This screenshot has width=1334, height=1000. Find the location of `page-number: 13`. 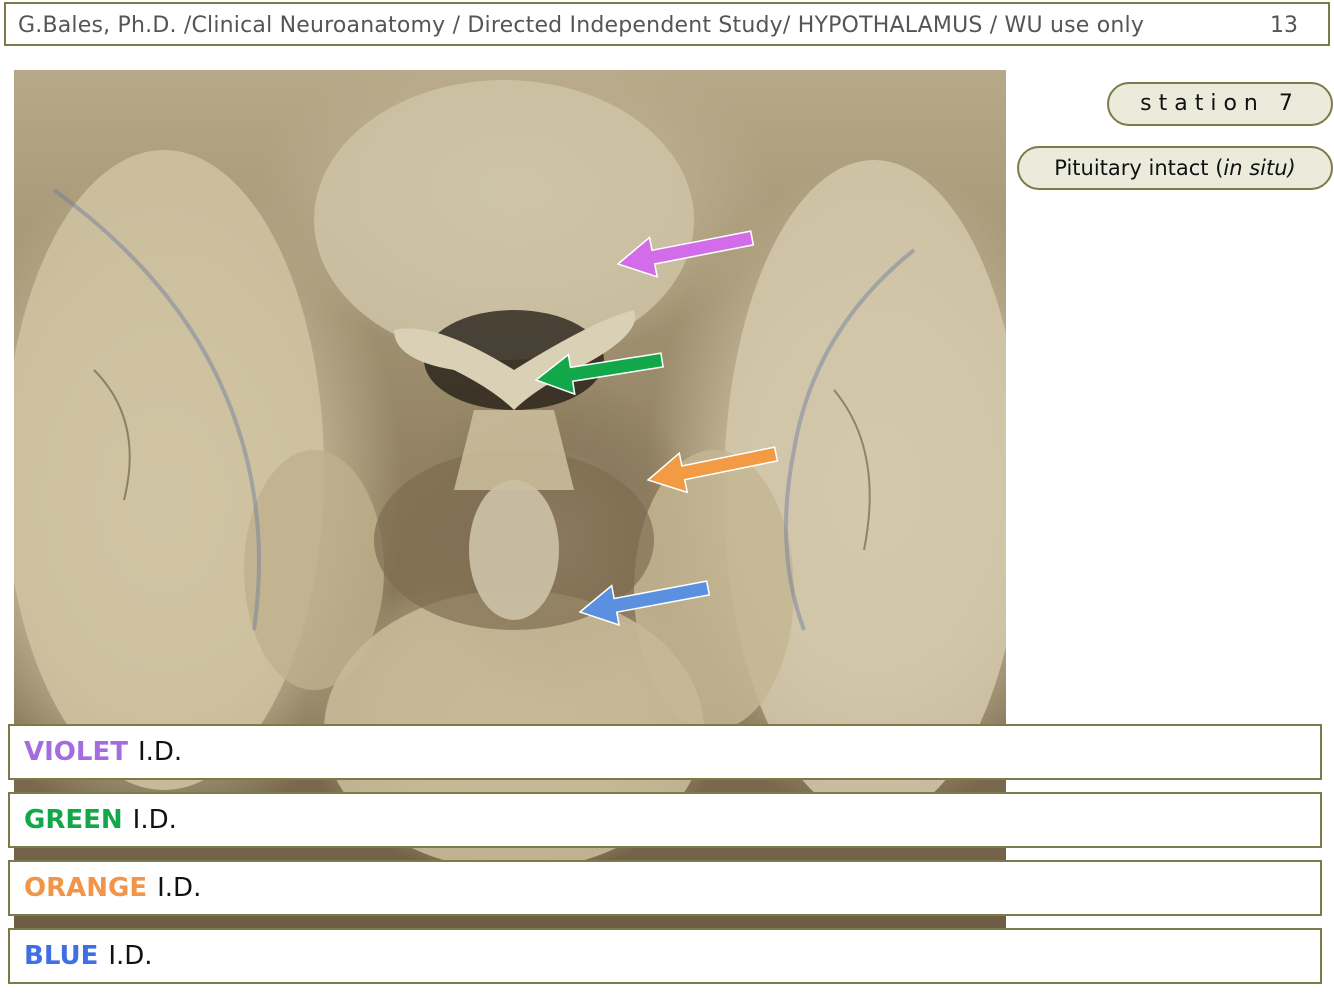

page-number: 13 is located at coordinates (1284, 25).